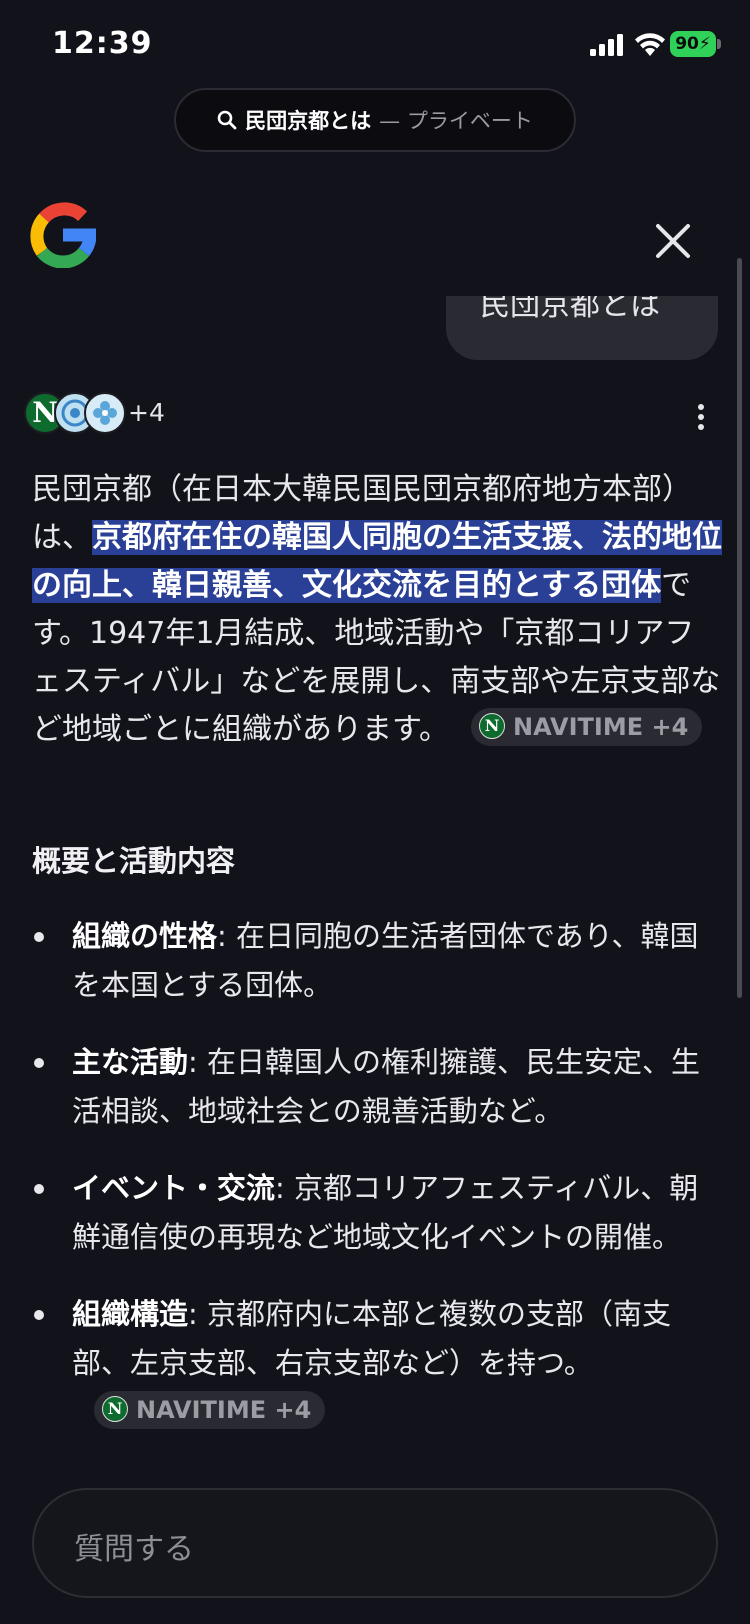 This screenshot has width=750, height=1624. Describe the element at coordinates (570, 309) in the screenshot. I see `user-message-text: 民団京都とは` at that location.